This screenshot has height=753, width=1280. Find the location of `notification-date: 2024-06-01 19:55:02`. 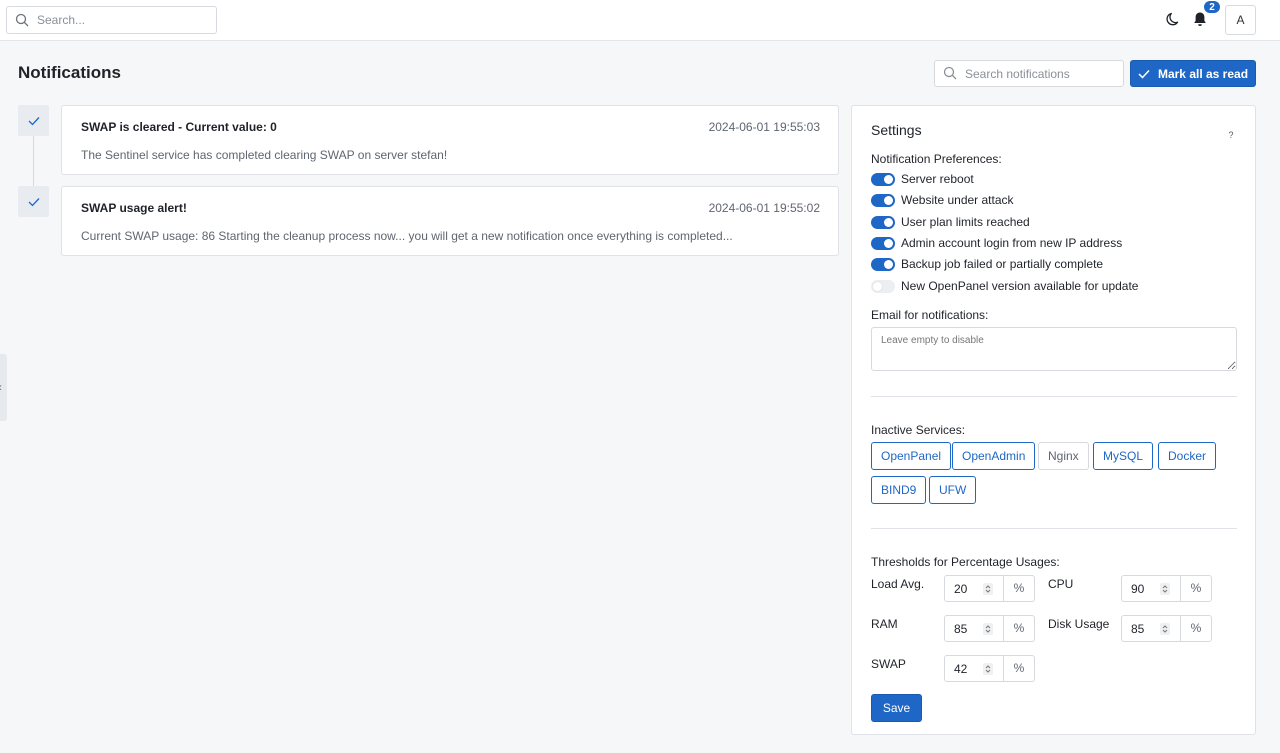

notification-date: 2024-06-01 19:55:02 is located at coordinates (764, 208).